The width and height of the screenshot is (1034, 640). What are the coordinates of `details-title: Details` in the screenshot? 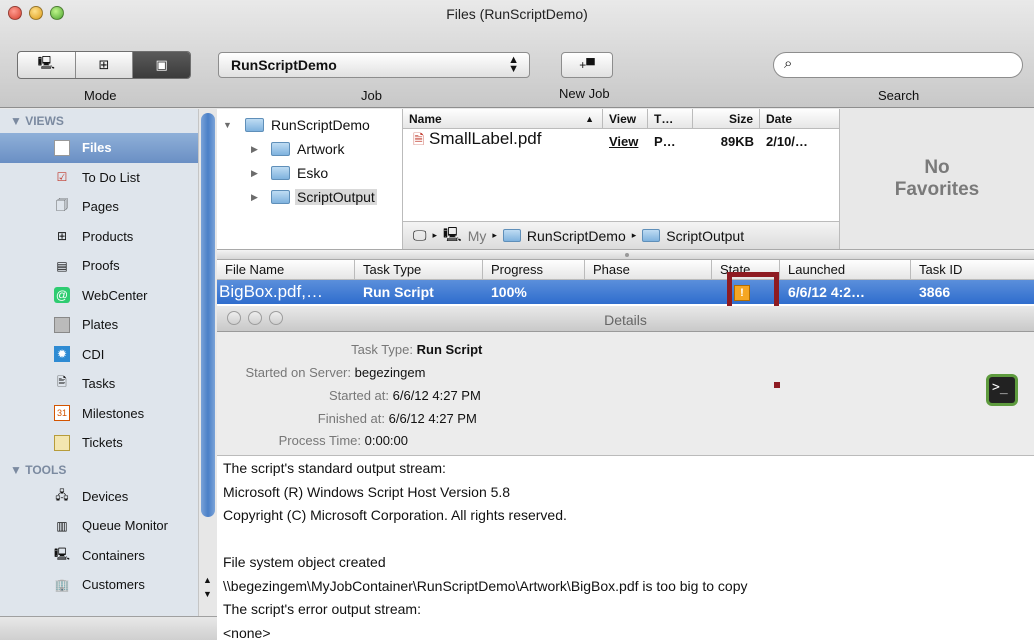 It's located at (625, 320).